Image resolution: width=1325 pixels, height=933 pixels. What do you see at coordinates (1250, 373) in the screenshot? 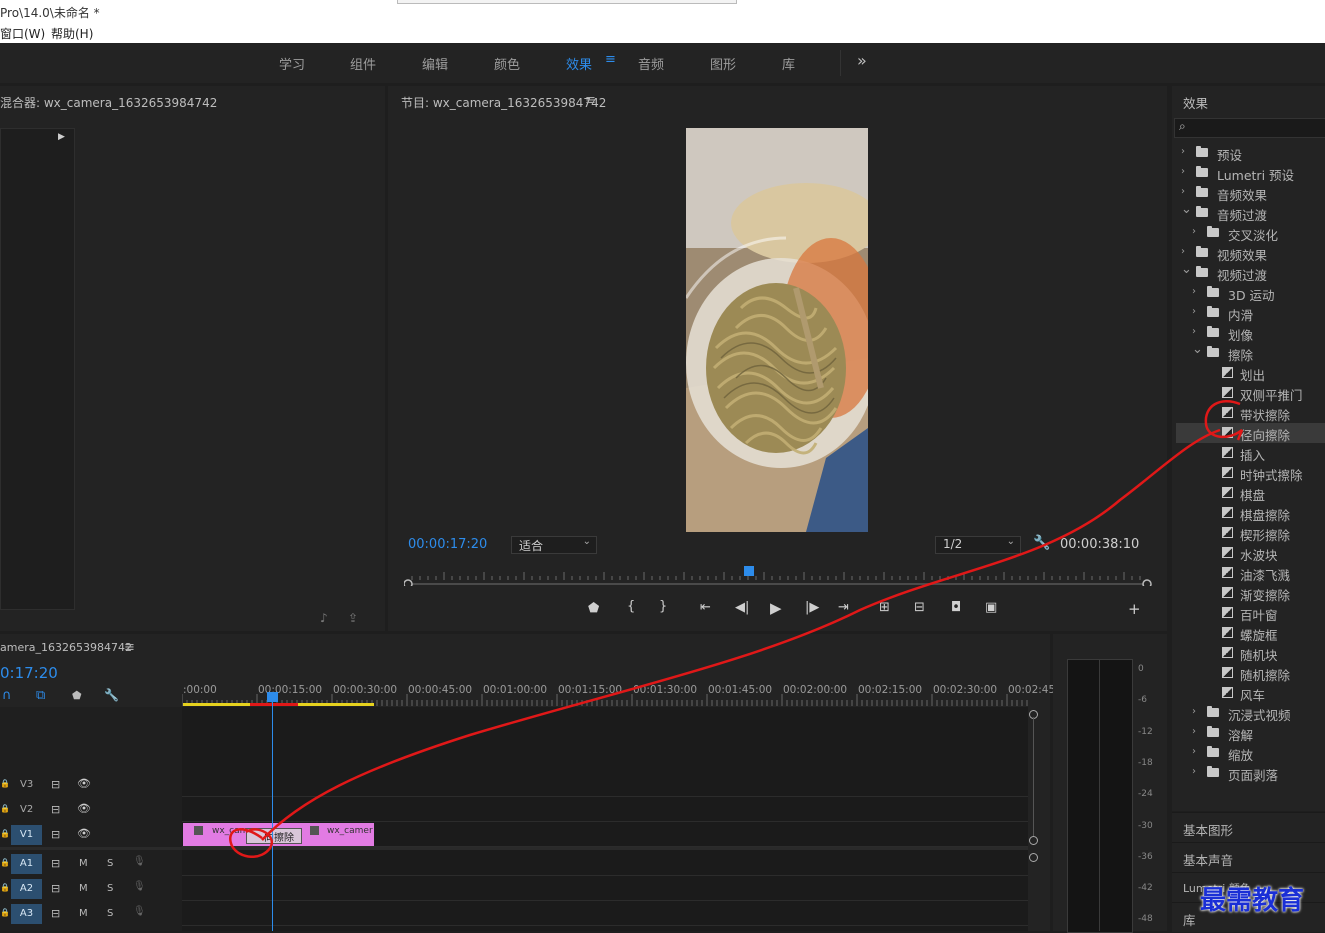
I see `effects-tree-row: 划出` at bounding box center [1250, 373].